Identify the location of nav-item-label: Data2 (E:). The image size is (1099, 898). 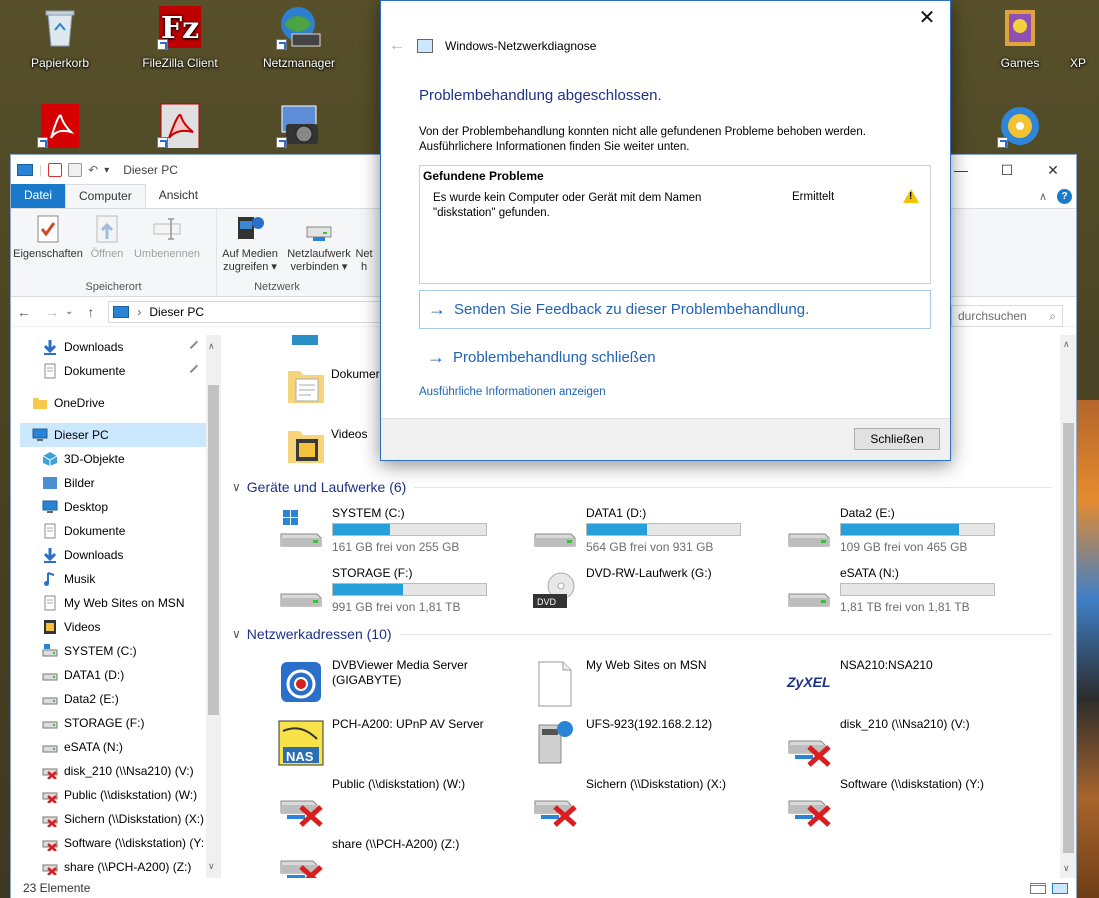
(91, 699).